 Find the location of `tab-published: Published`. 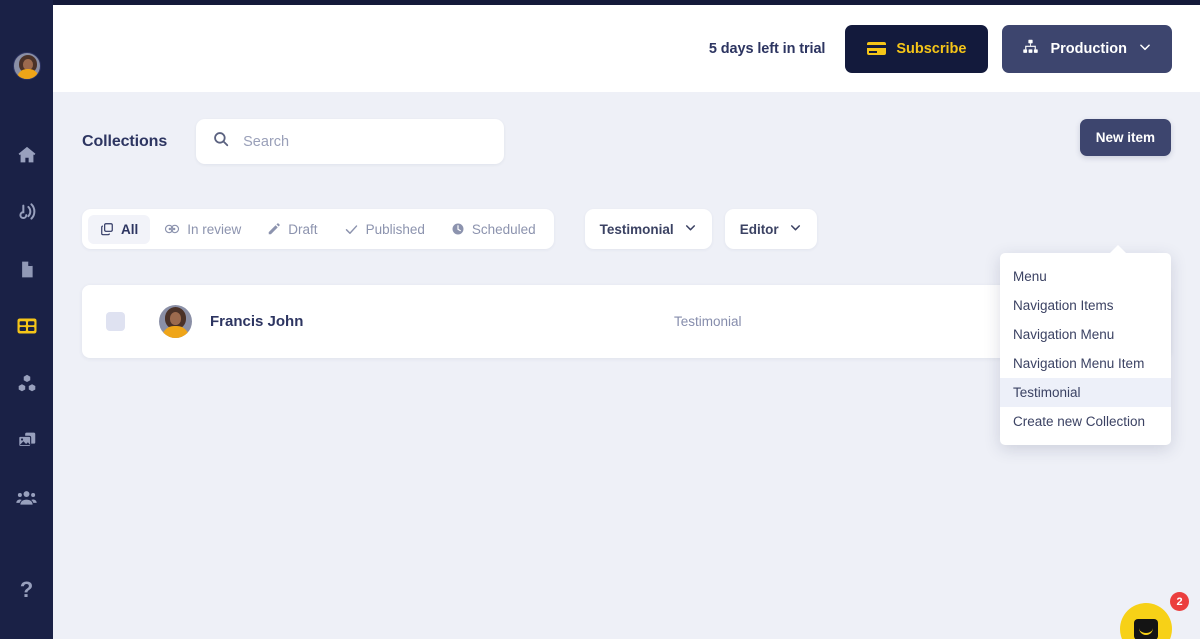

tab-published: Published is located at coordinates (384, 229).